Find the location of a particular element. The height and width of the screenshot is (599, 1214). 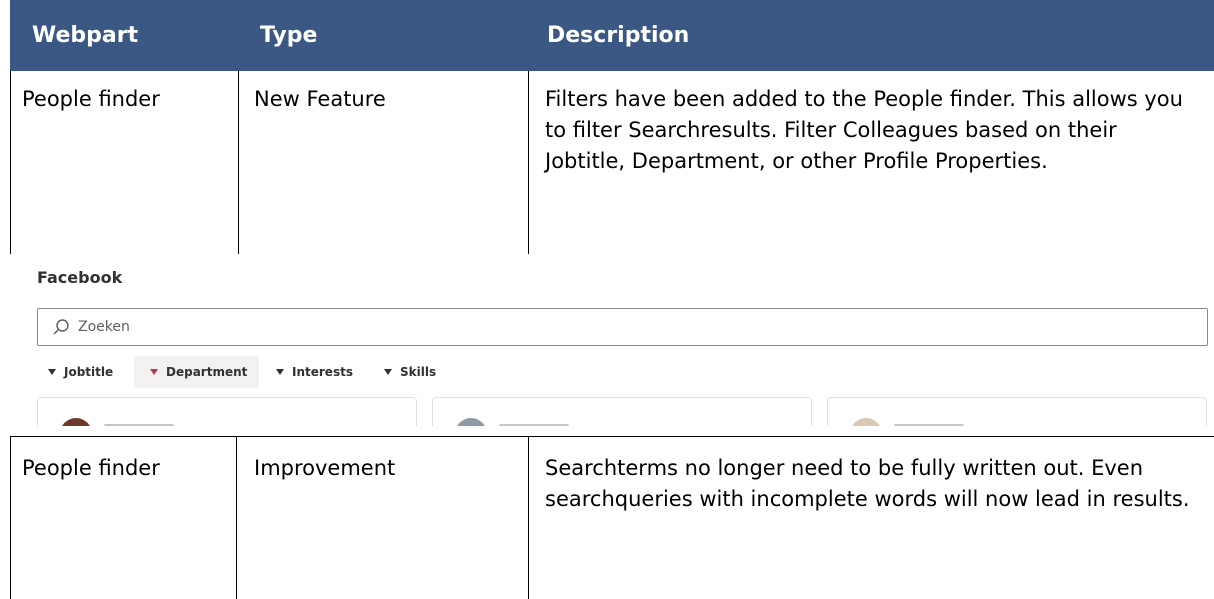

filter-skills: Skills is located at coordinates (410, 372).